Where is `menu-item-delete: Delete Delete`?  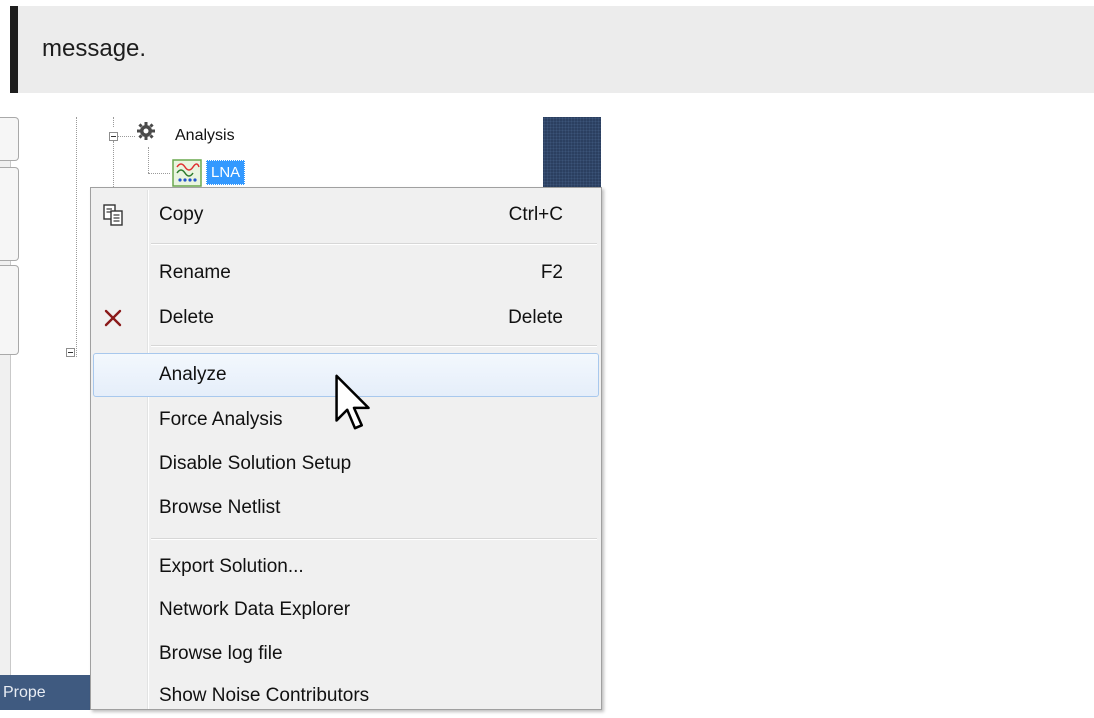
menu-item-delete: Delete Delete is located at coordinates (346, 318).